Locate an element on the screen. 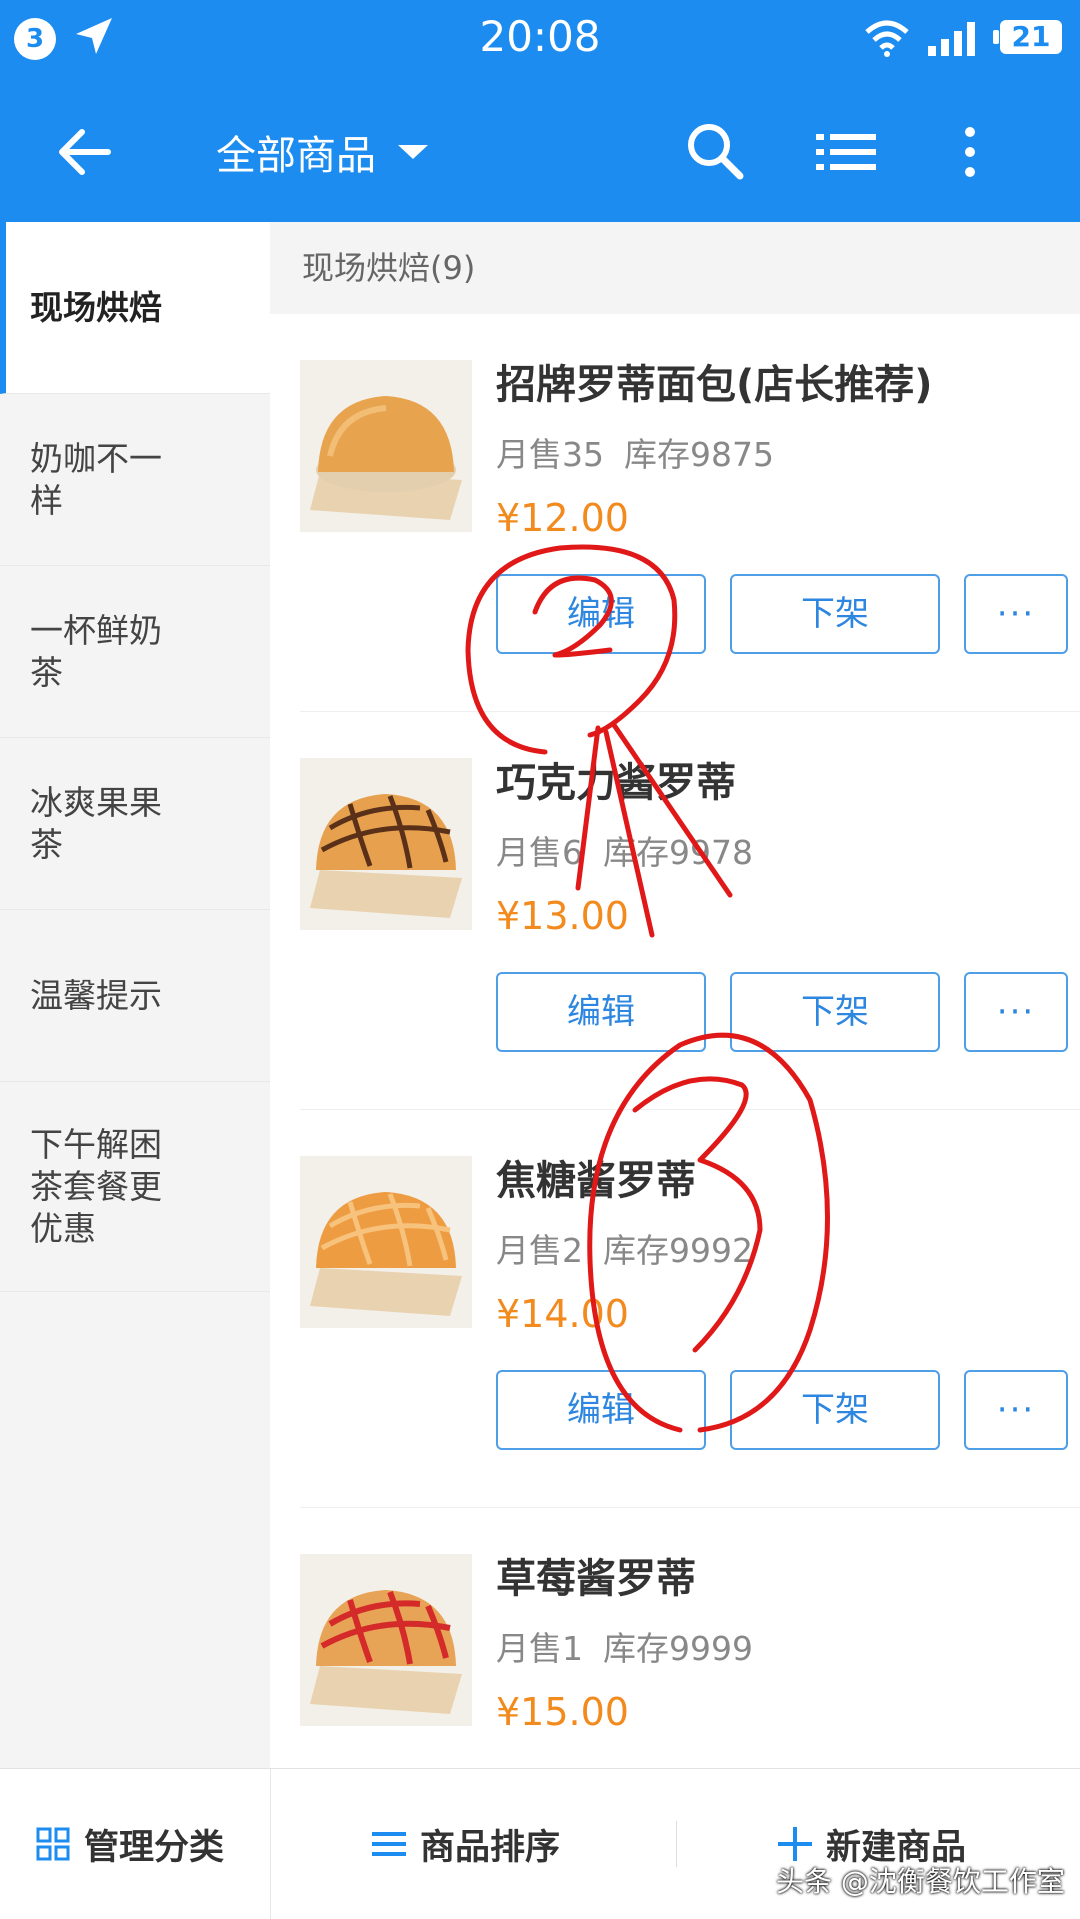  status-time: 20:08 is located at coordinates (540, 36).